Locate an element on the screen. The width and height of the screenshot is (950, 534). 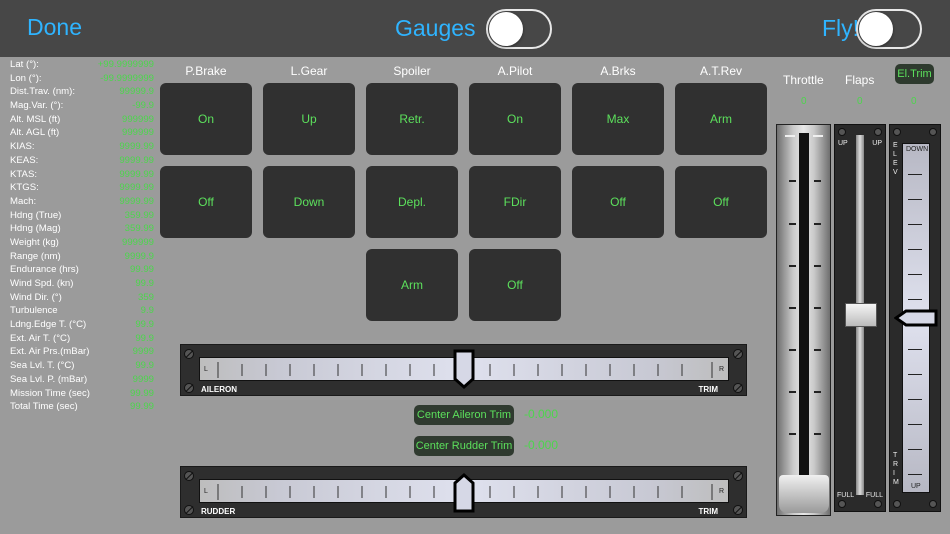
column-label-apilot: A.Pilot is located at coordinates (515, 71).